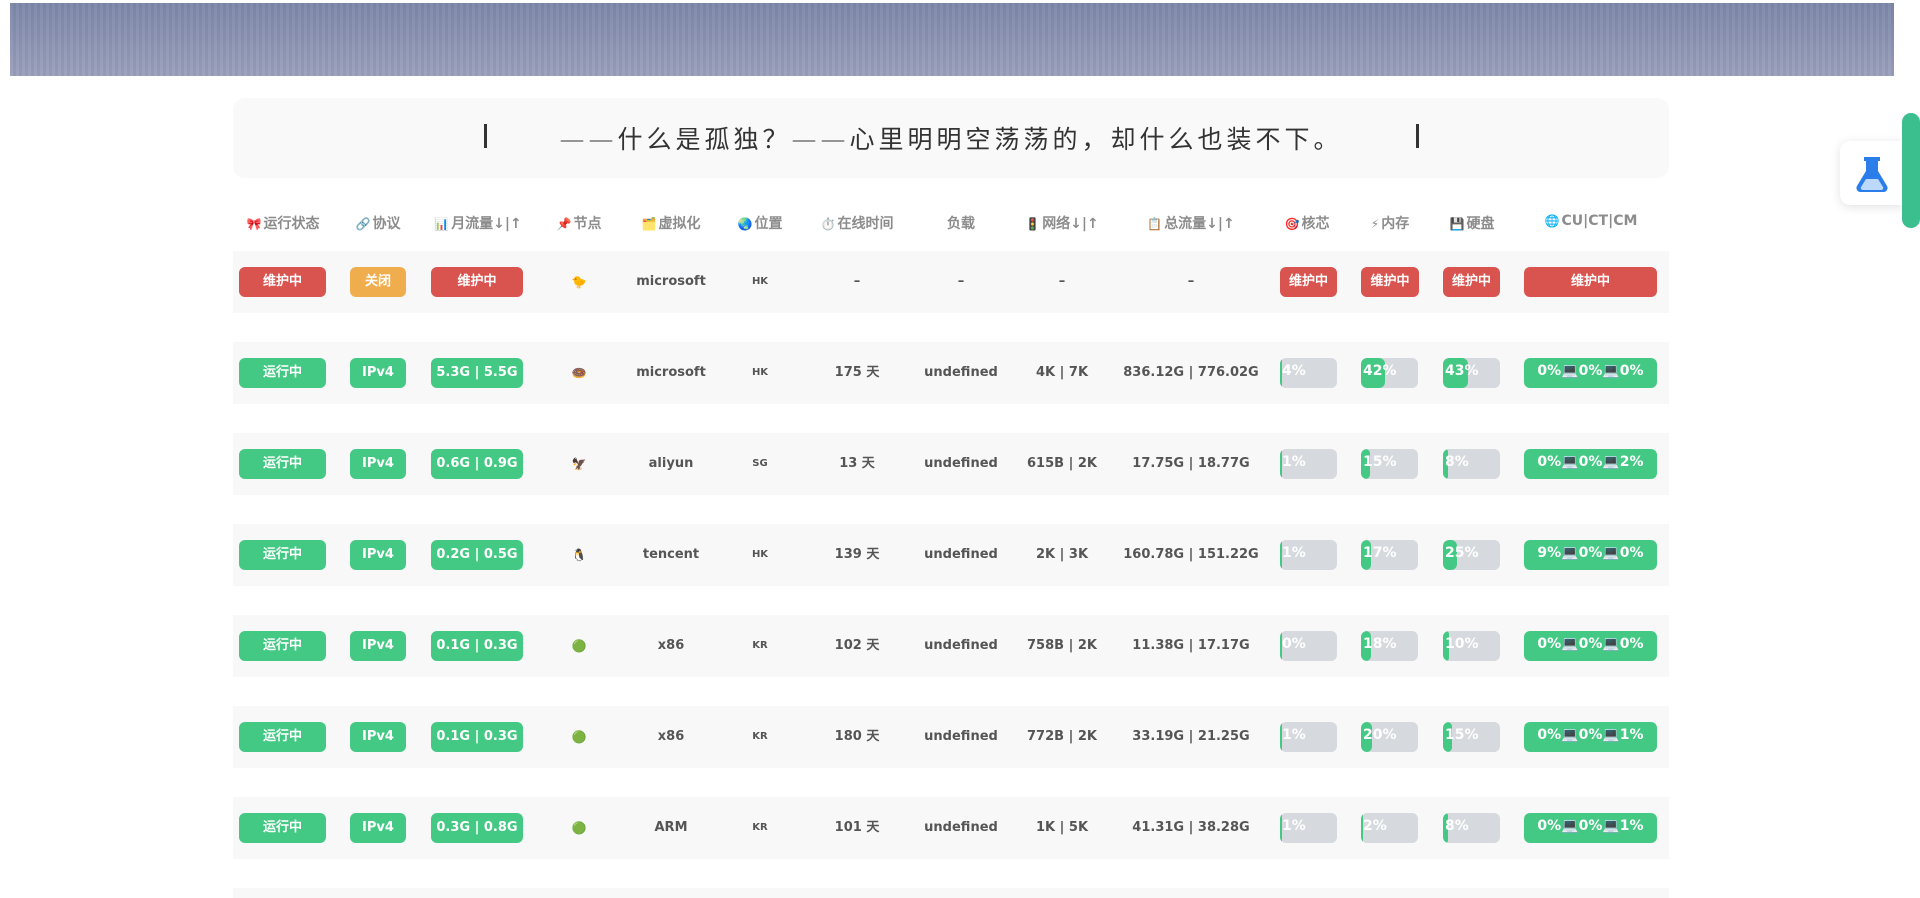 The width and height of the screenshot is (1920, 898). I want to click on column-header-icon: 🎀, so click(254, 224).